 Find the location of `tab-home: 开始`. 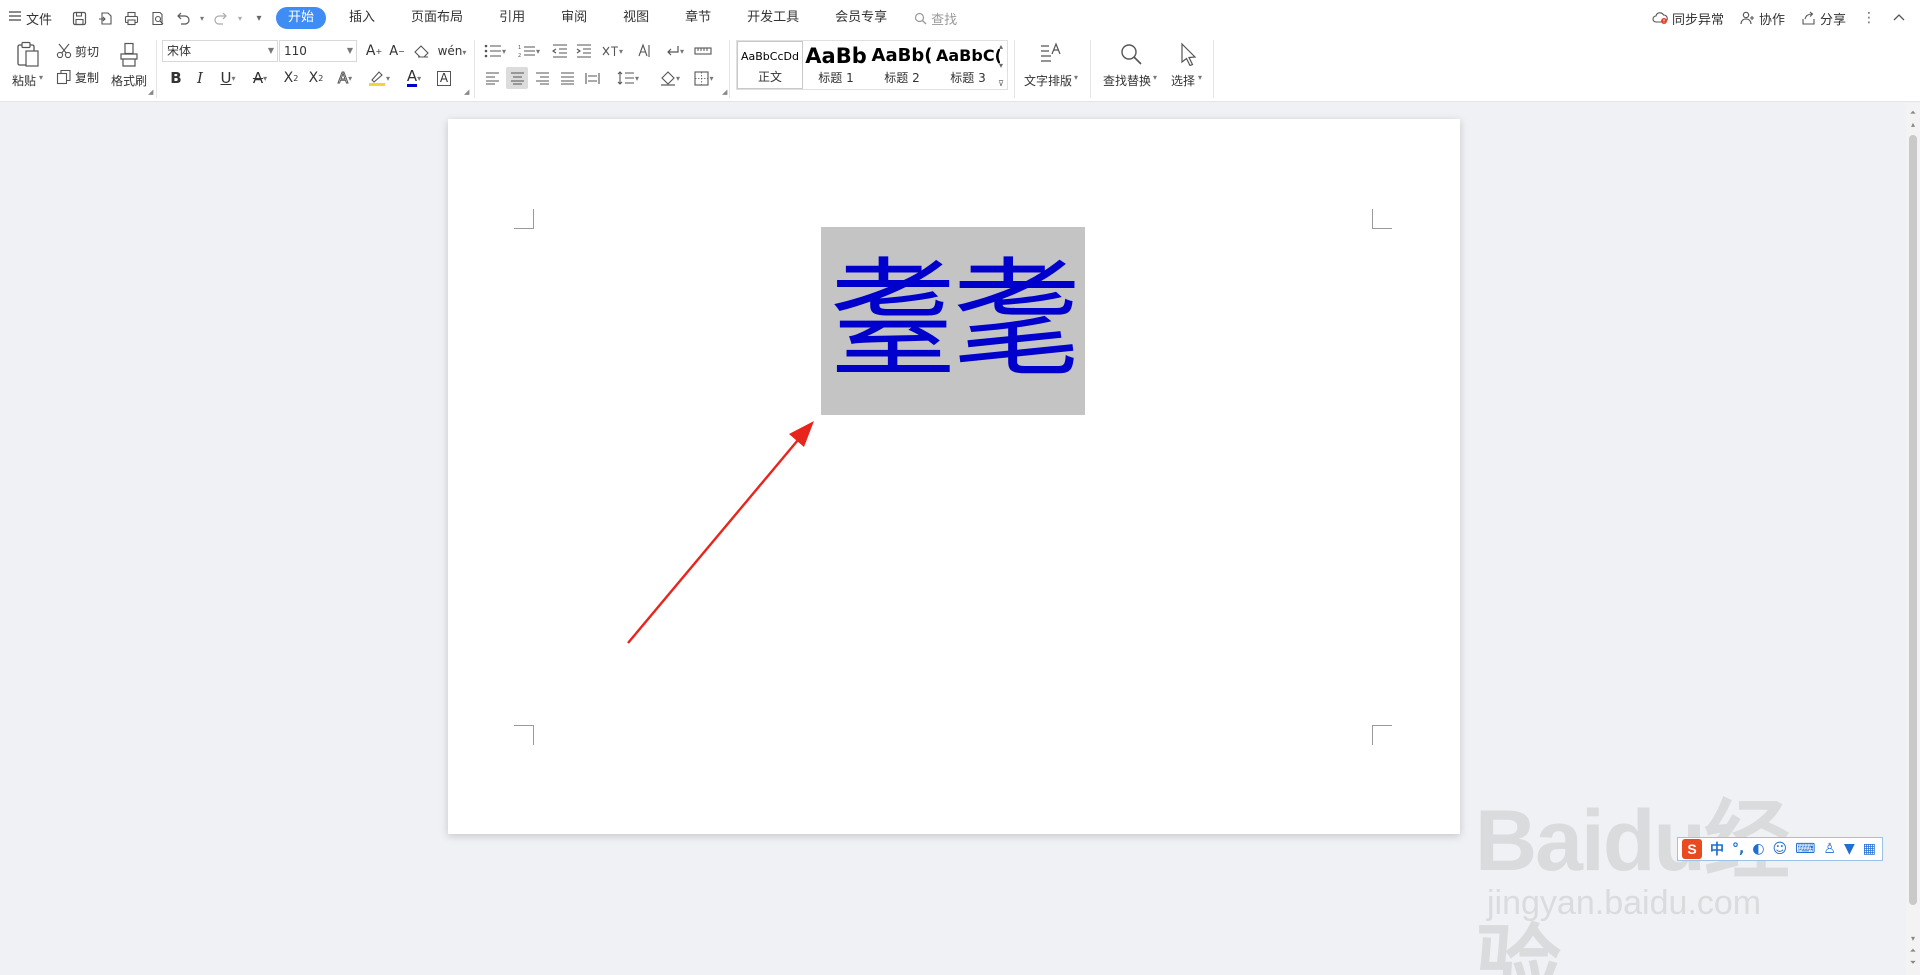

tab-home: 开始 is located at coordinates (301, 18).